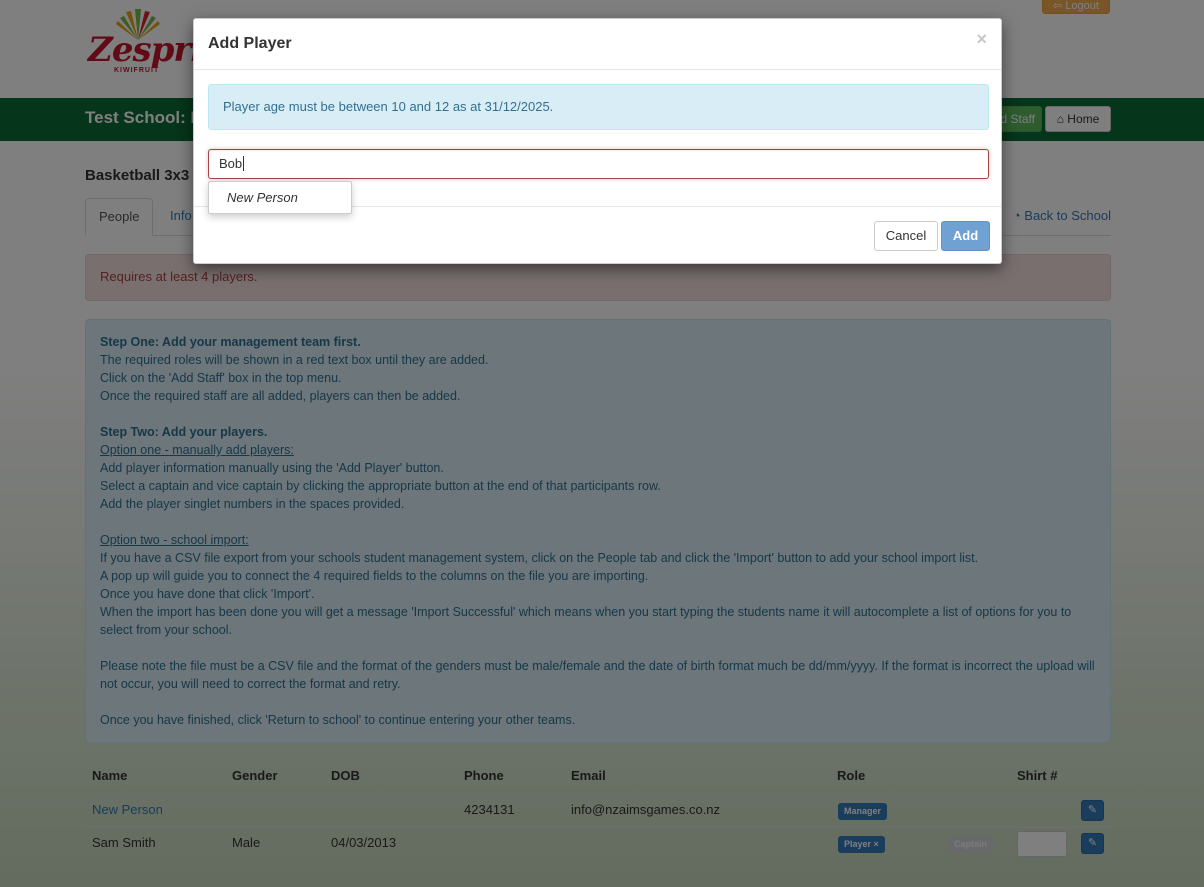 Image resolution: width=1204 pixels, height=887 pixels. Describe the element at coordinates (244, 163) in the screenshot. I see `text-caret` at that location.